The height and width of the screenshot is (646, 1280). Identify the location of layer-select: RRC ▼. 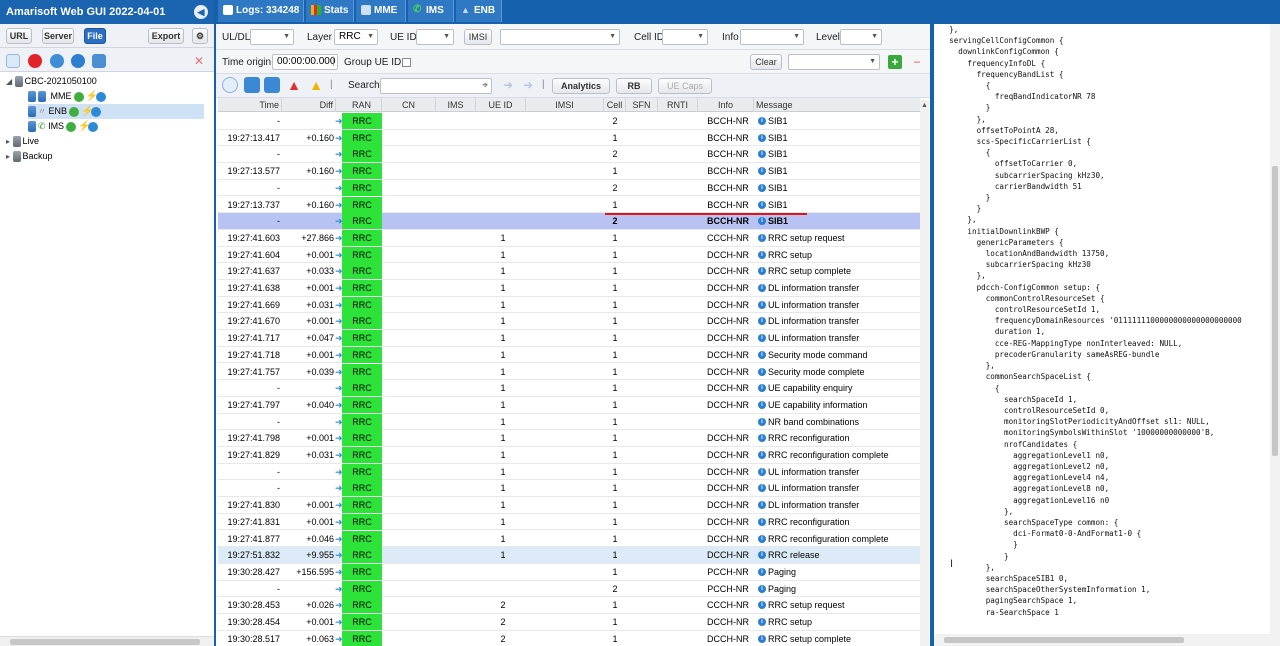
(356, 37).